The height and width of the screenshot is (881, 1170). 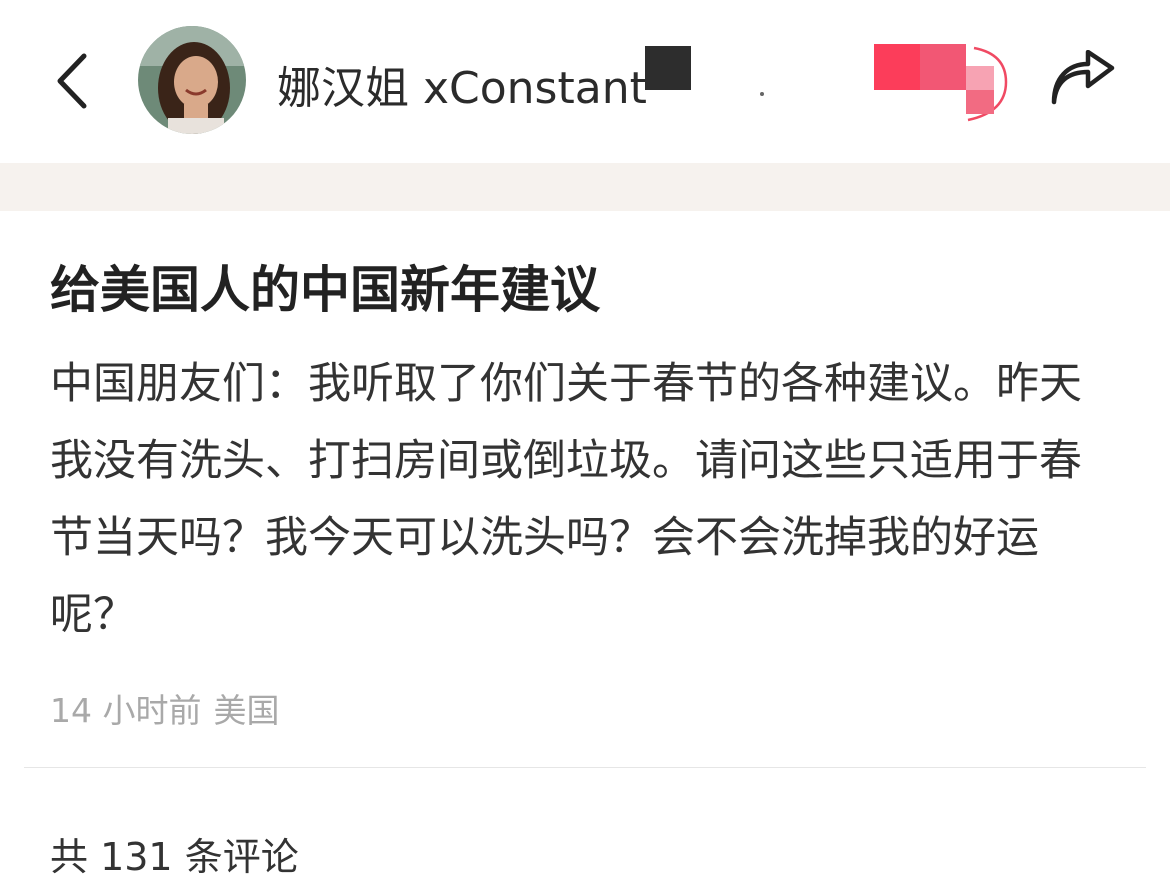 What do you see at coordinates (668, 68) in the screenshot?
I see `redaction-block` at bounding box center [668, 68].